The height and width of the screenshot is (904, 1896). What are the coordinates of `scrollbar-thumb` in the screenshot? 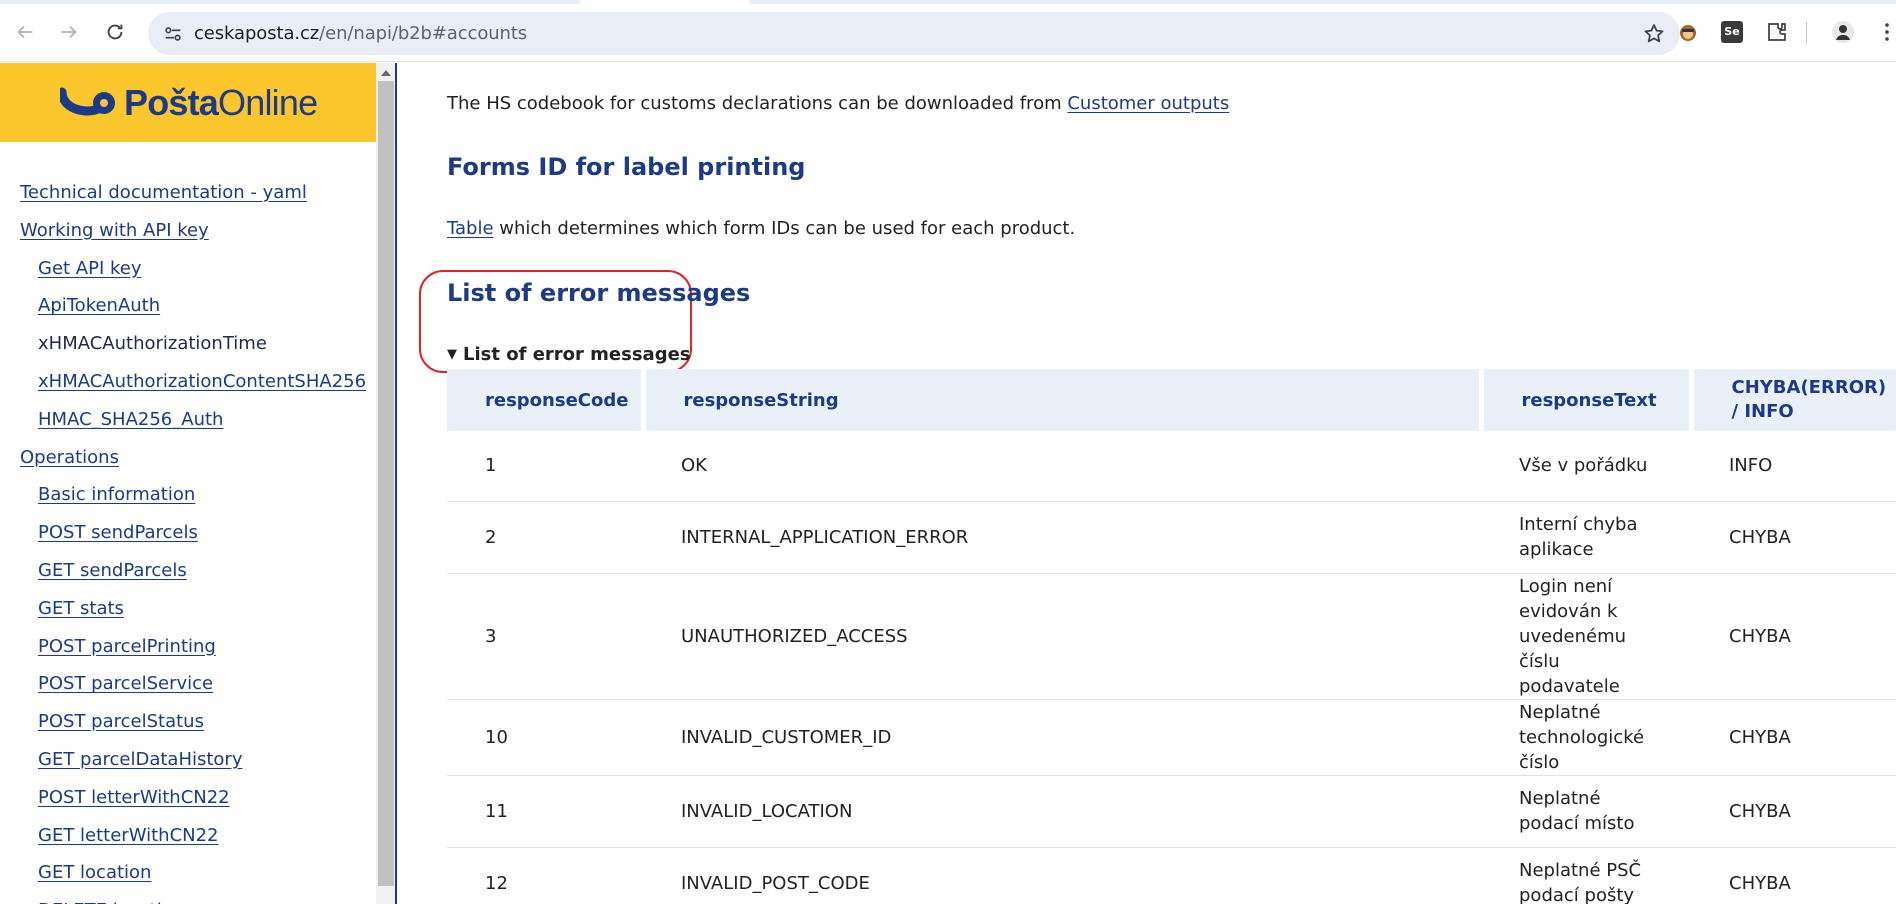 It's located at (386, 483).